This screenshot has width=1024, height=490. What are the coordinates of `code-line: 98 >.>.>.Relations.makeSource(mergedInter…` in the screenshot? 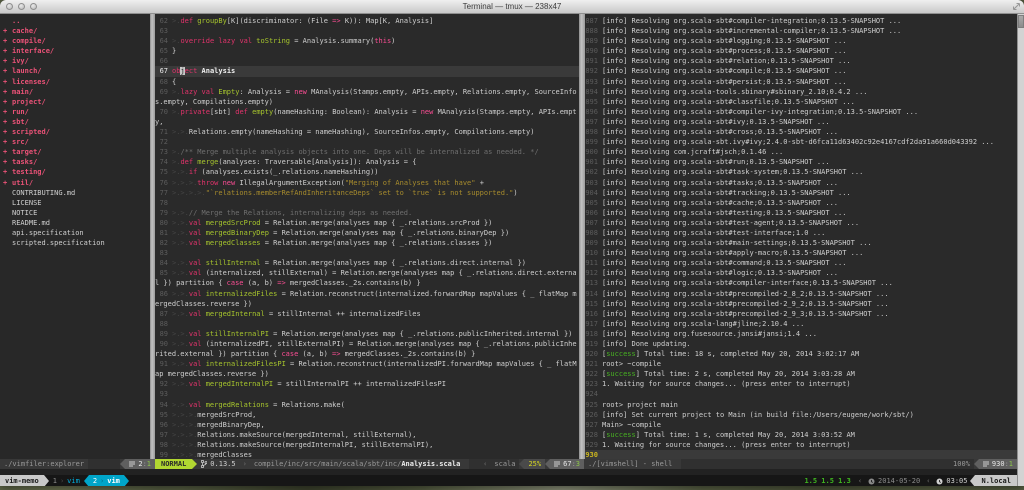 It's located at (367, 445).